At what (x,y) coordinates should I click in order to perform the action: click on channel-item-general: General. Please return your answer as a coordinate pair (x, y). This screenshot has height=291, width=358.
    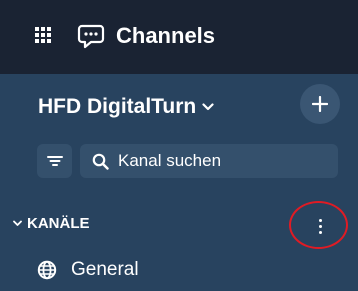
    Looking at the image, I should click on (88, 270).